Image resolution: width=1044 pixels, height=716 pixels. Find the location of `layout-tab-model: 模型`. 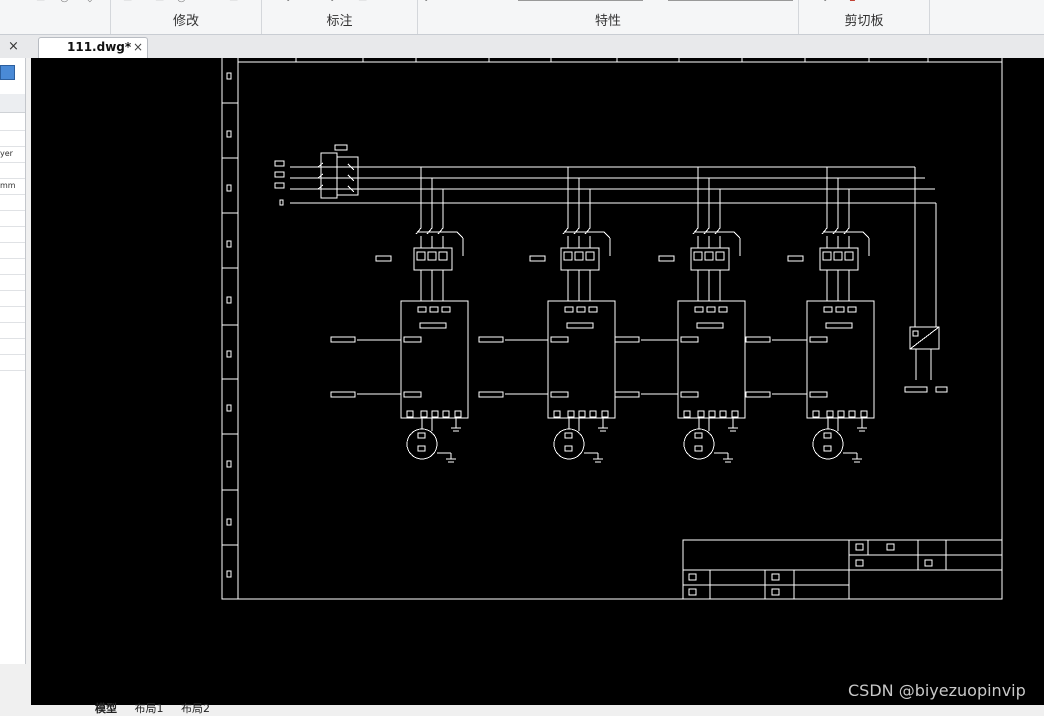

layout-tab-model: 模型 is located at coordinates (106, 708).